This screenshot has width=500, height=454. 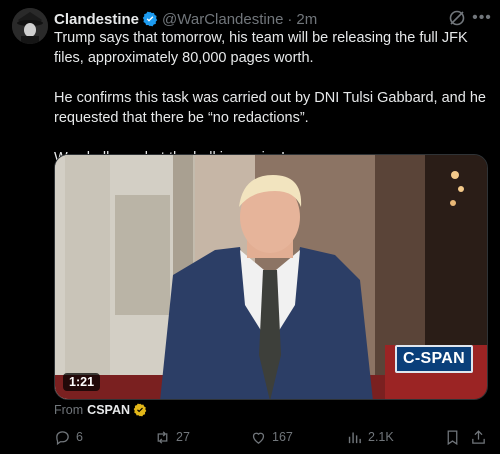 I want to click on share-button, so click(x=478, y=437).